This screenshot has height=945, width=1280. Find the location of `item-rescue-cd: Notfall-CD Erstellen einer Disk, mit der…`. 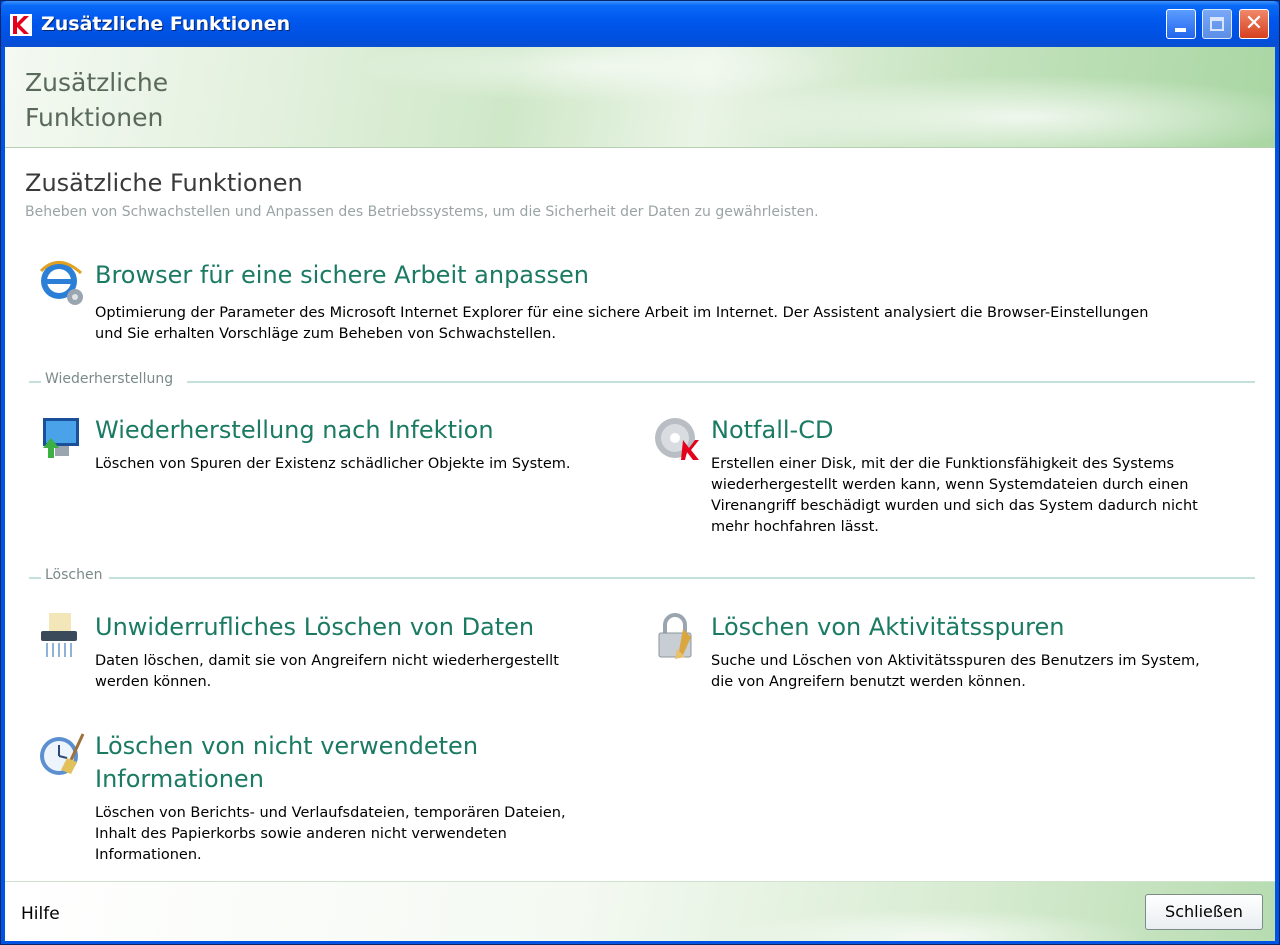

item-rescue-cd: Notfall-CD Erstellen einer Disk, mit der… is located at coordinates (943, 479).